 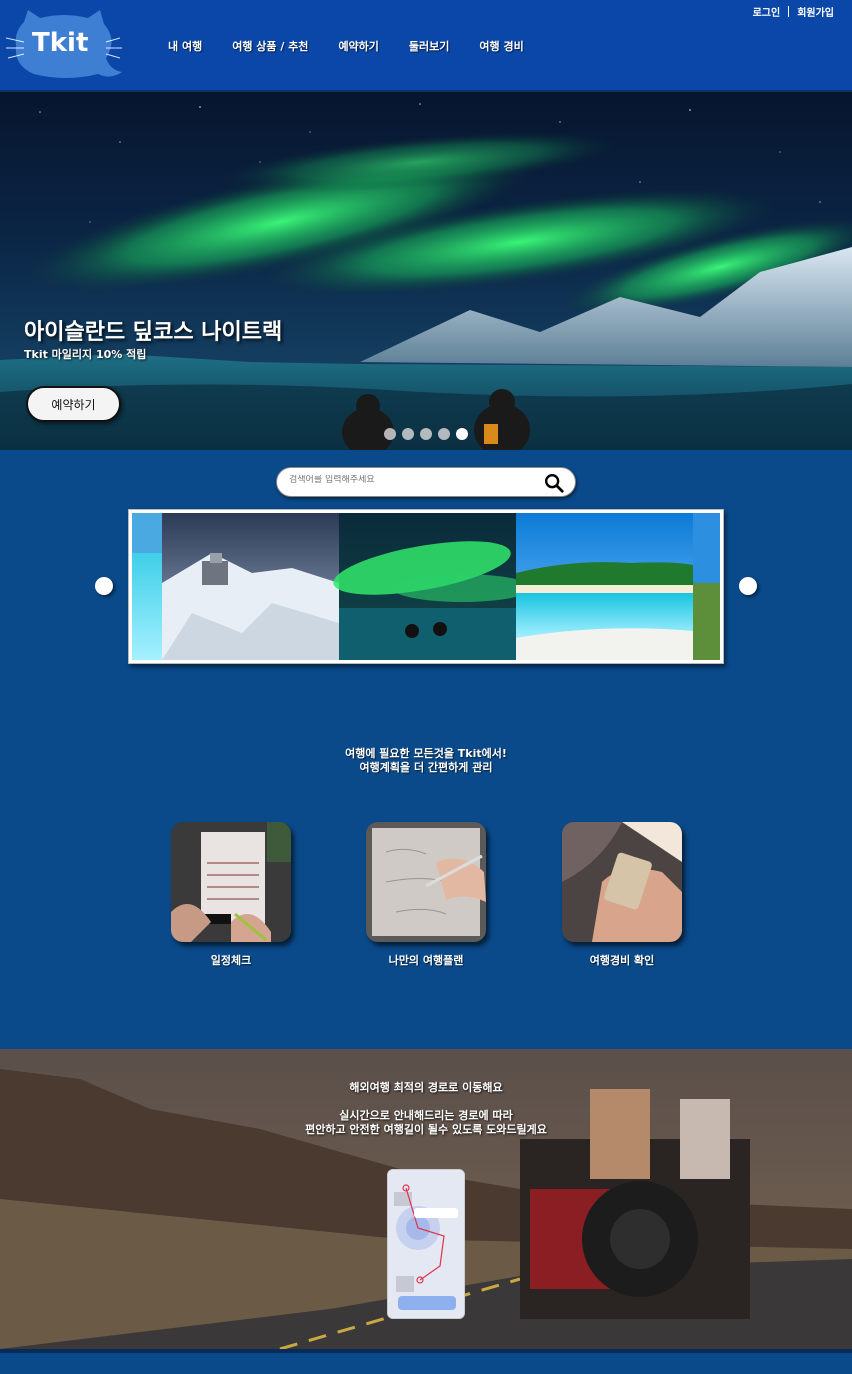 I want to click on route-title: 해외여행 최적의 경로로 이동해요, so click(x=426, y=1087).